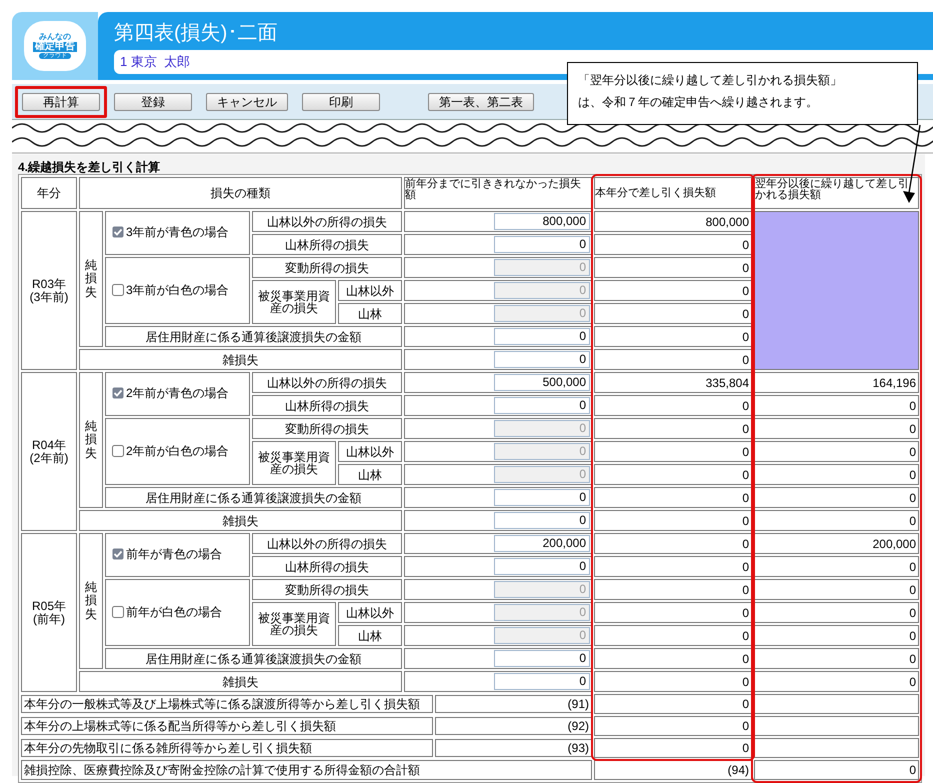 The image size is (933, 783). What do you see at coordinates (153, 101) in the screenshot?
I see `toolbar-button: 登録` at bounding box center [153, 101].